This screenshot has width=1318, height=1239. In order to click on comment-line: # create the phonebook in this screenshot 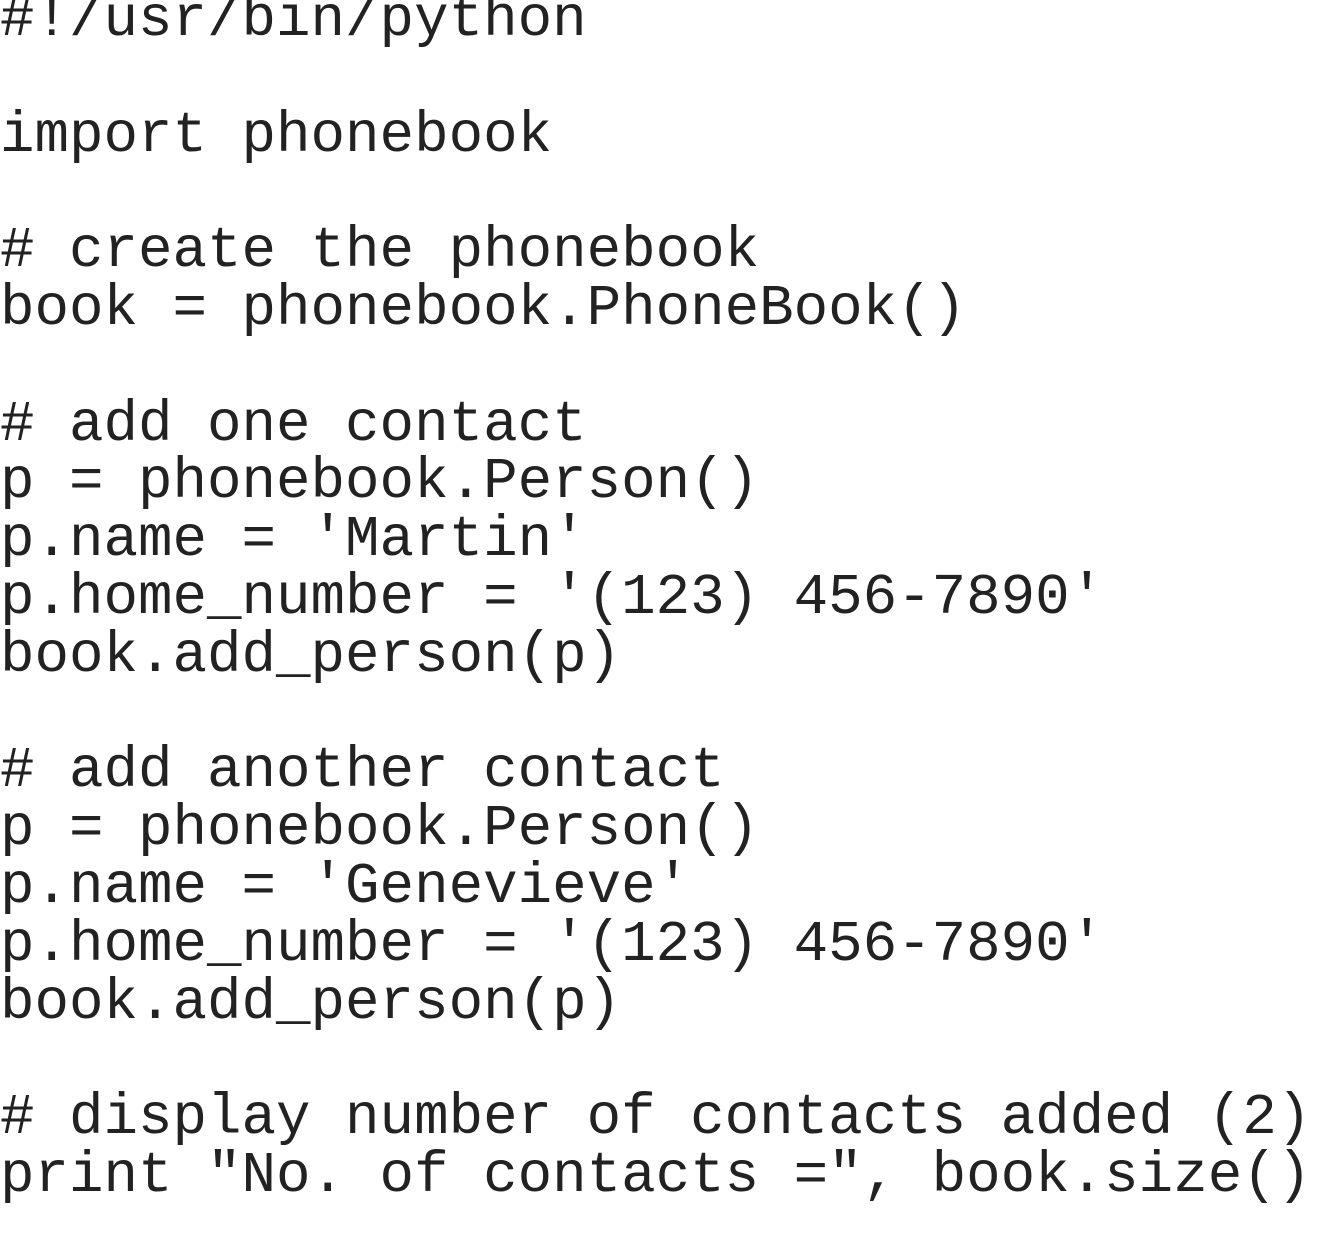, I will do `click(380, 252)`.